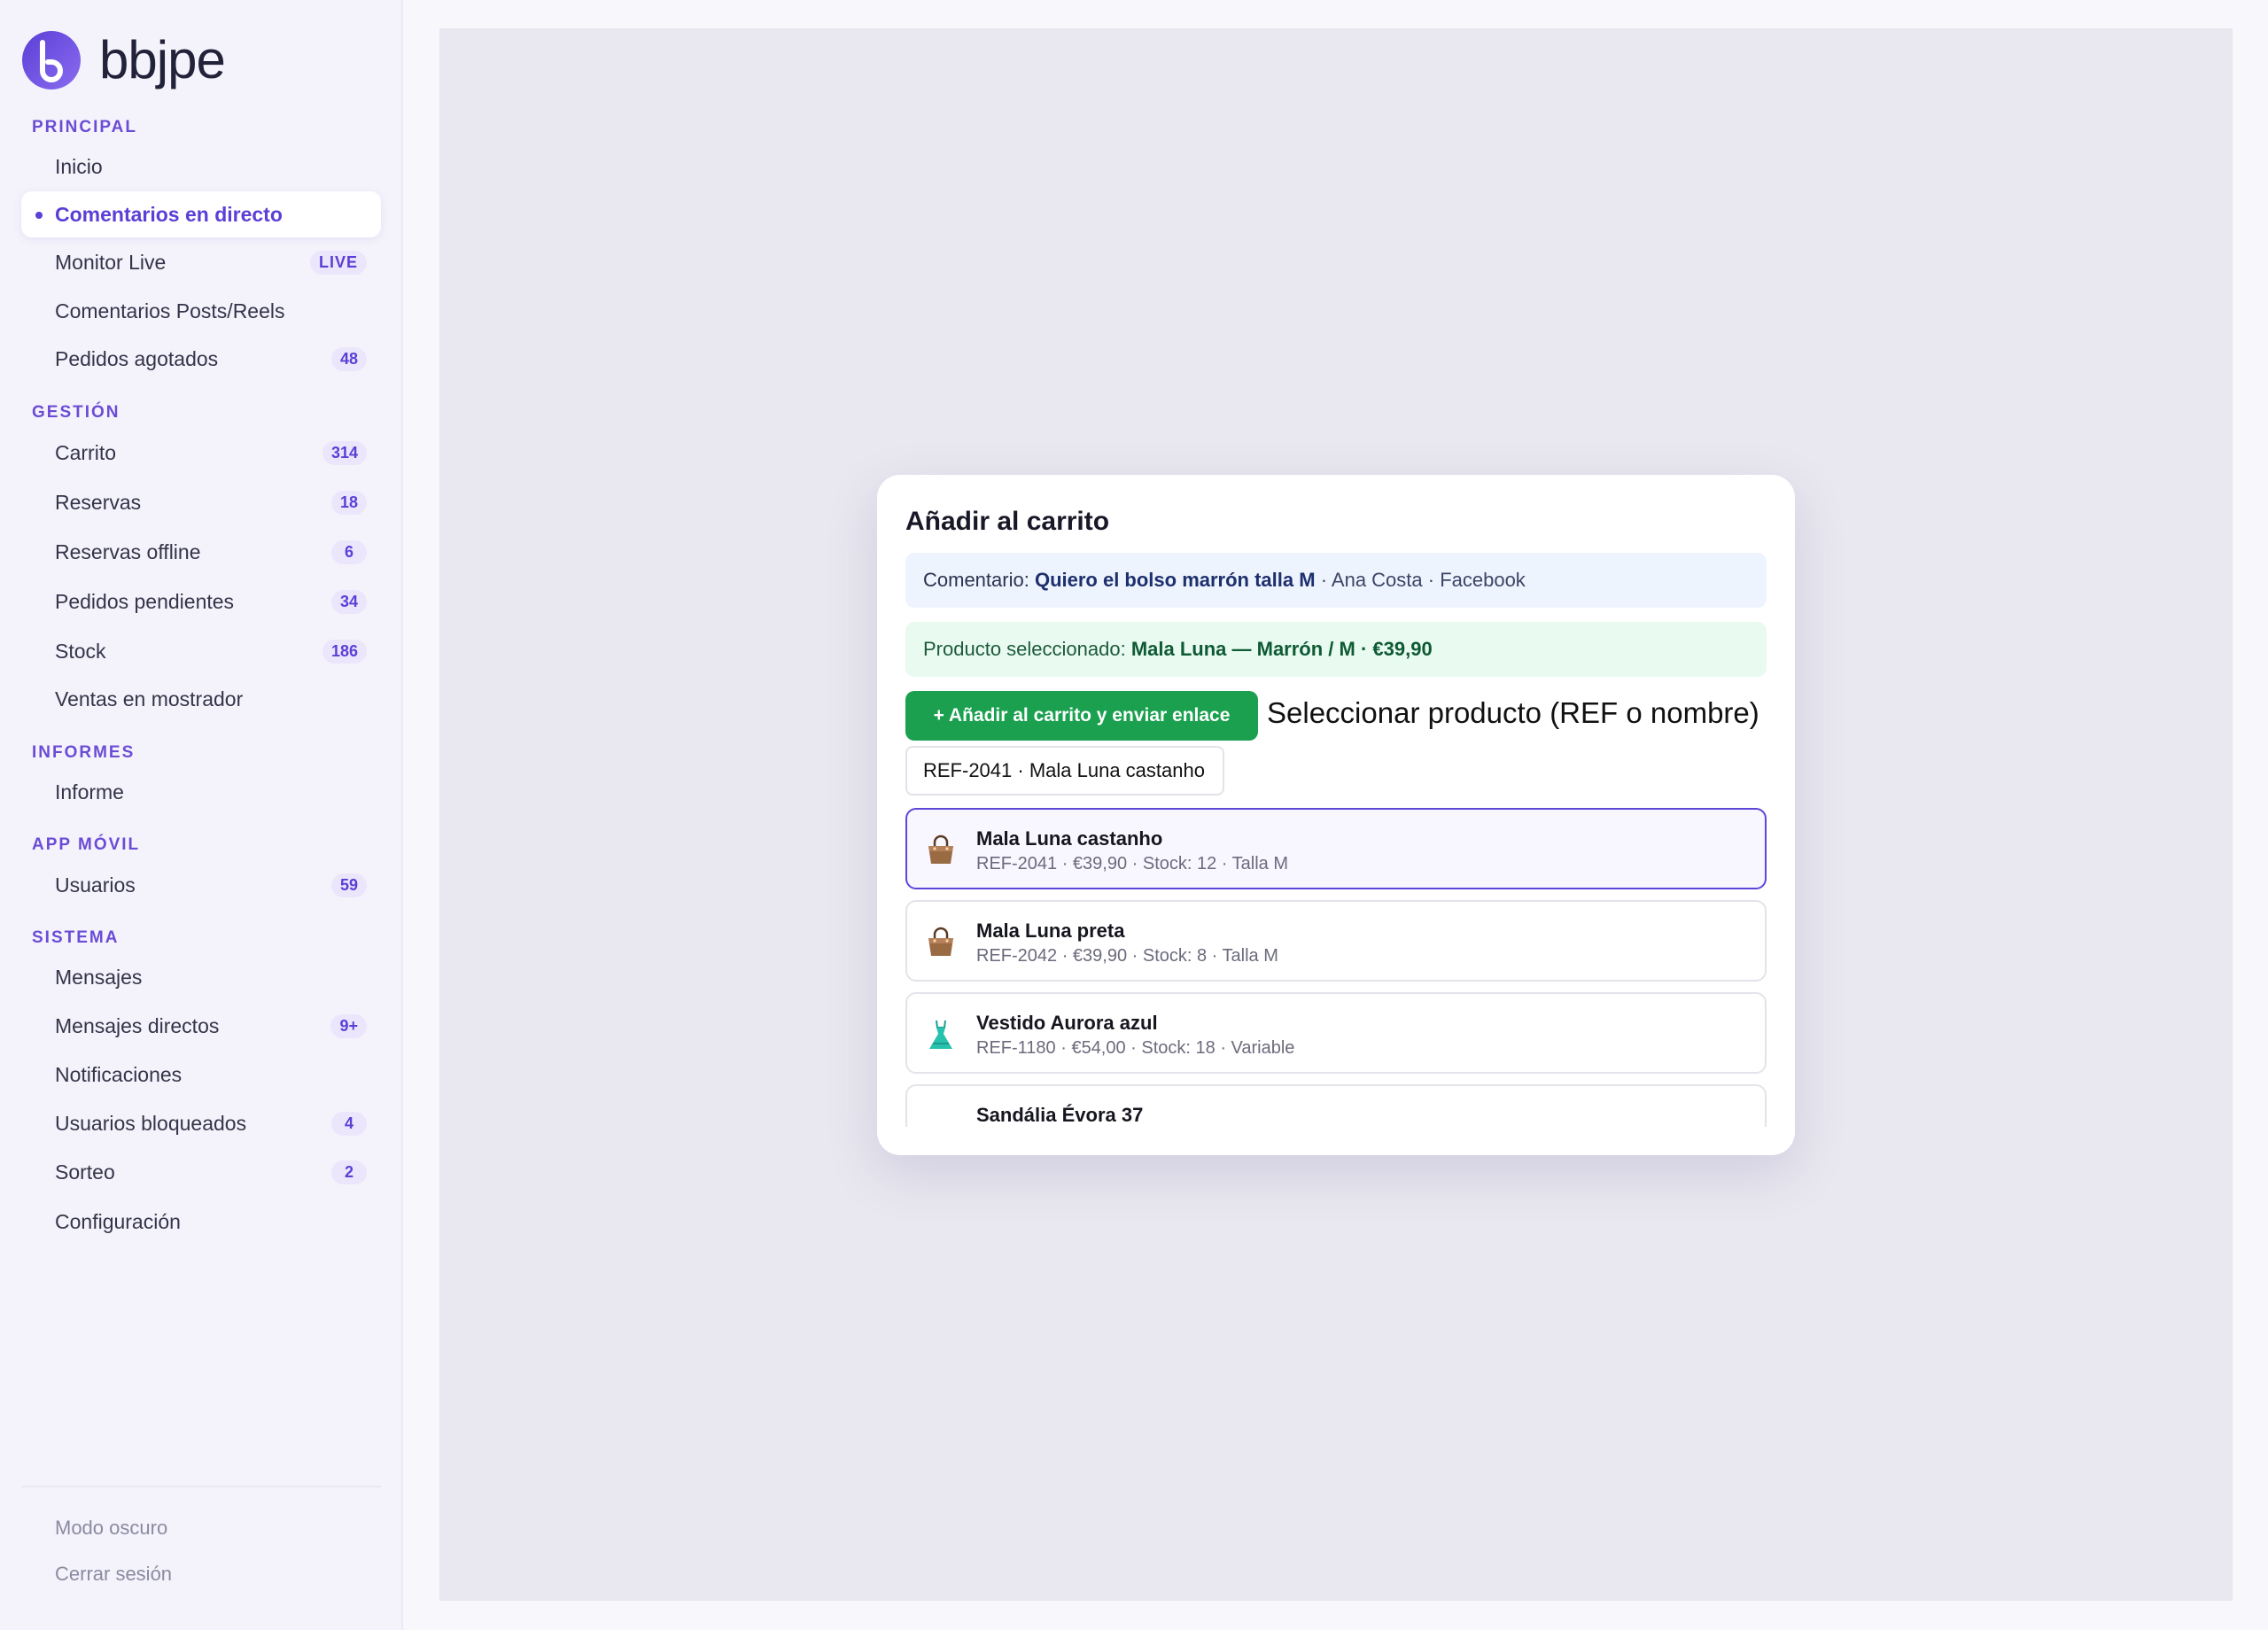 This screenshot has width=2268, height=1630. I want to click on logout-link: Cerrar sesión, so click(113, 1574).